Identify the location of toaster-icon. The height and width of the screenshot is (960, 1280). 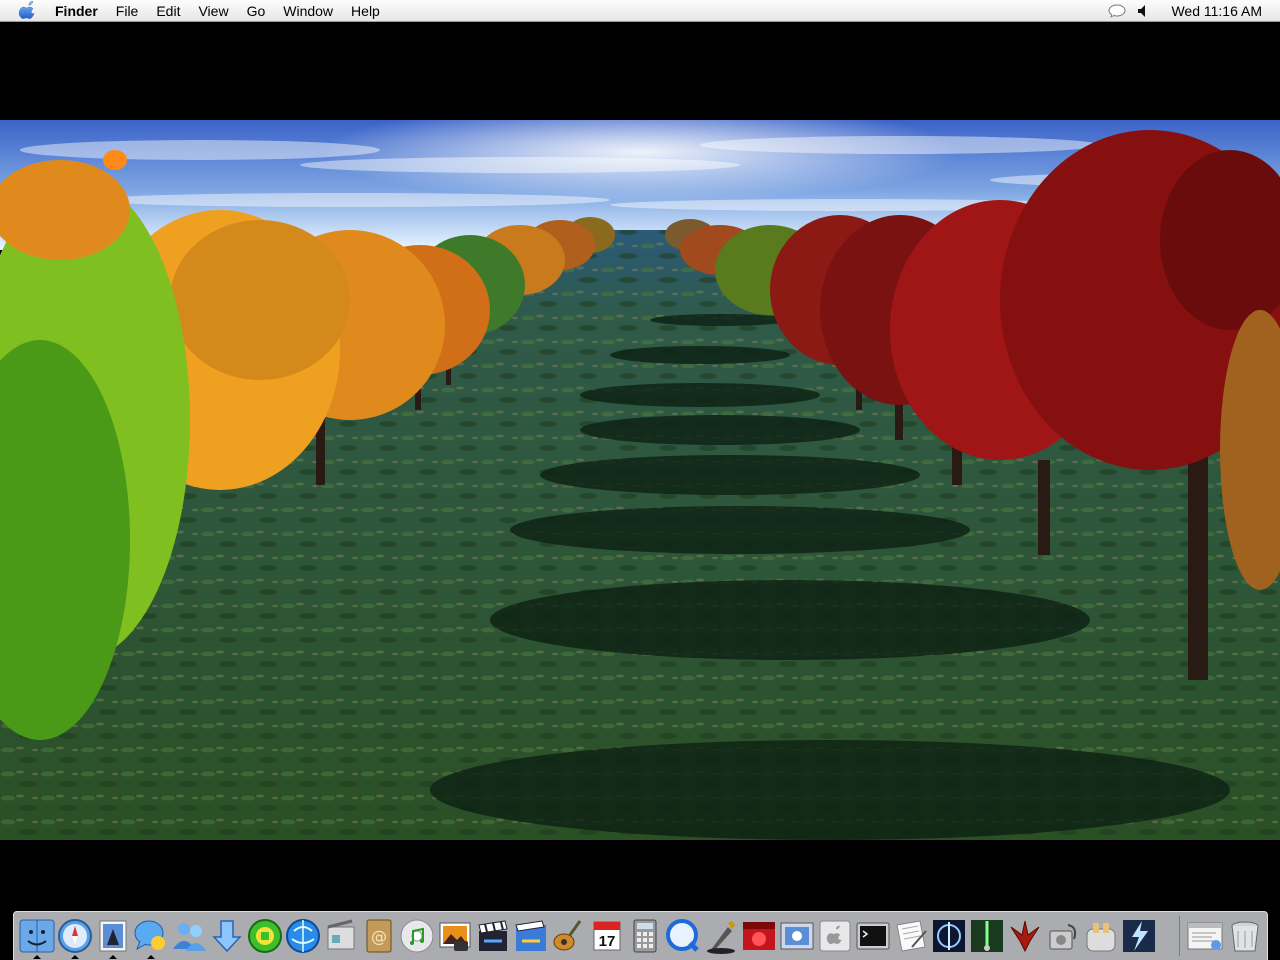
(1101, 936).